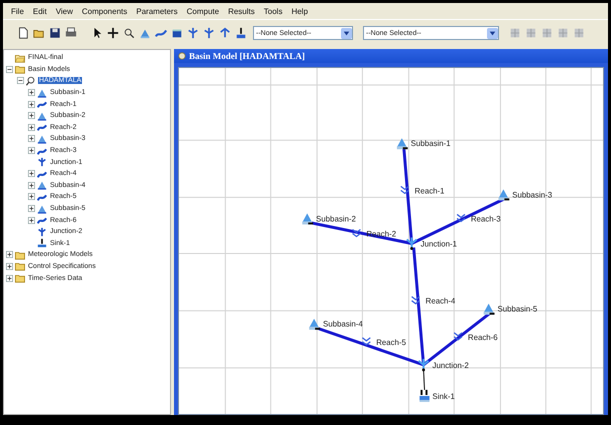  What do you see at coordinates (64, 11) in the screenshot?
I see `menu-item: View` at bounding box center [64, 11].